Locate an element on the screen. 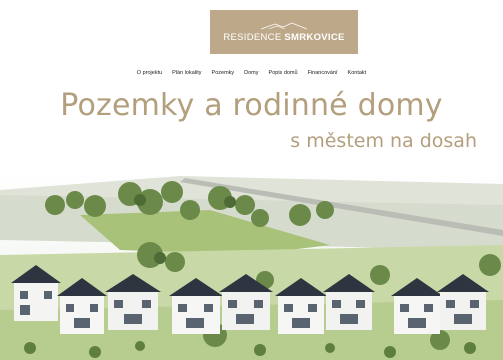 The width and height of the screenshot is (503, 360). hero-title: Pozemky a rodinné domy is located at coordinates (251, 105).